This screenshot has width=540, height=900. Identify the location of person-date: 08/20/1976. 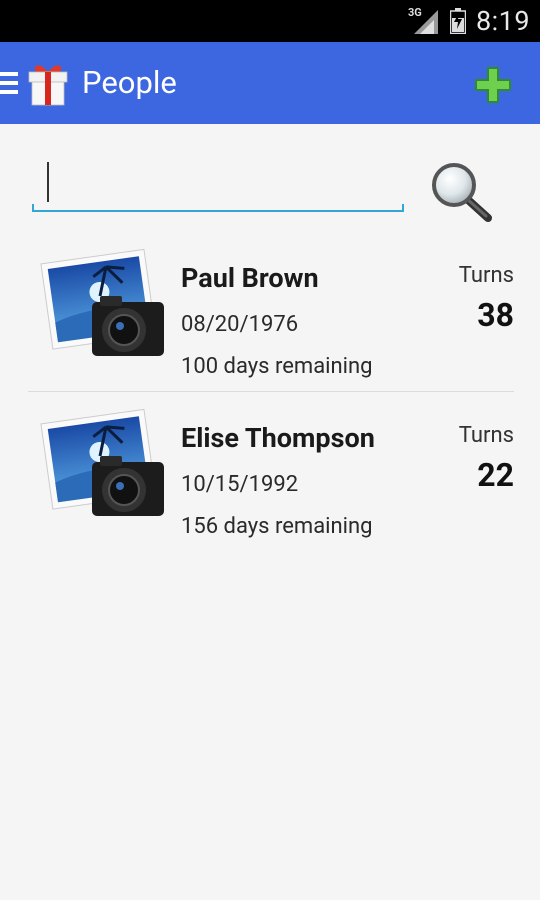
(240, 324).